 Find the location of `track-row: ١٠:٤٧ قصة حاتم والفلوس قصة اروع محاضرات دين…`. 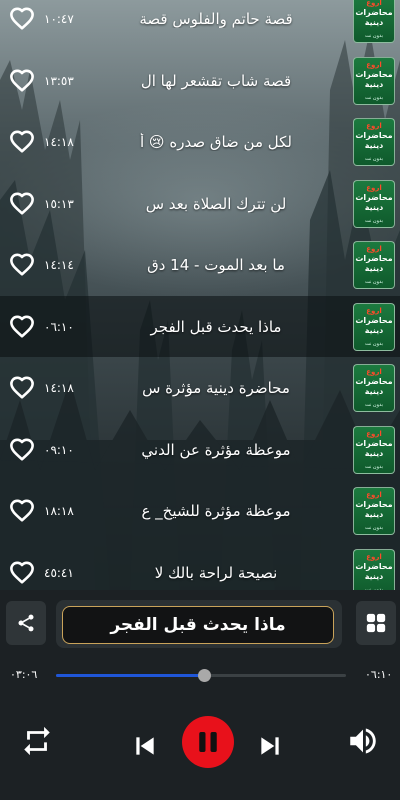

track-row: ١٠:٤٧ قصة حاتم والفلوس قصة اروع محاضرات دين… is located at coordinates (200, 24).